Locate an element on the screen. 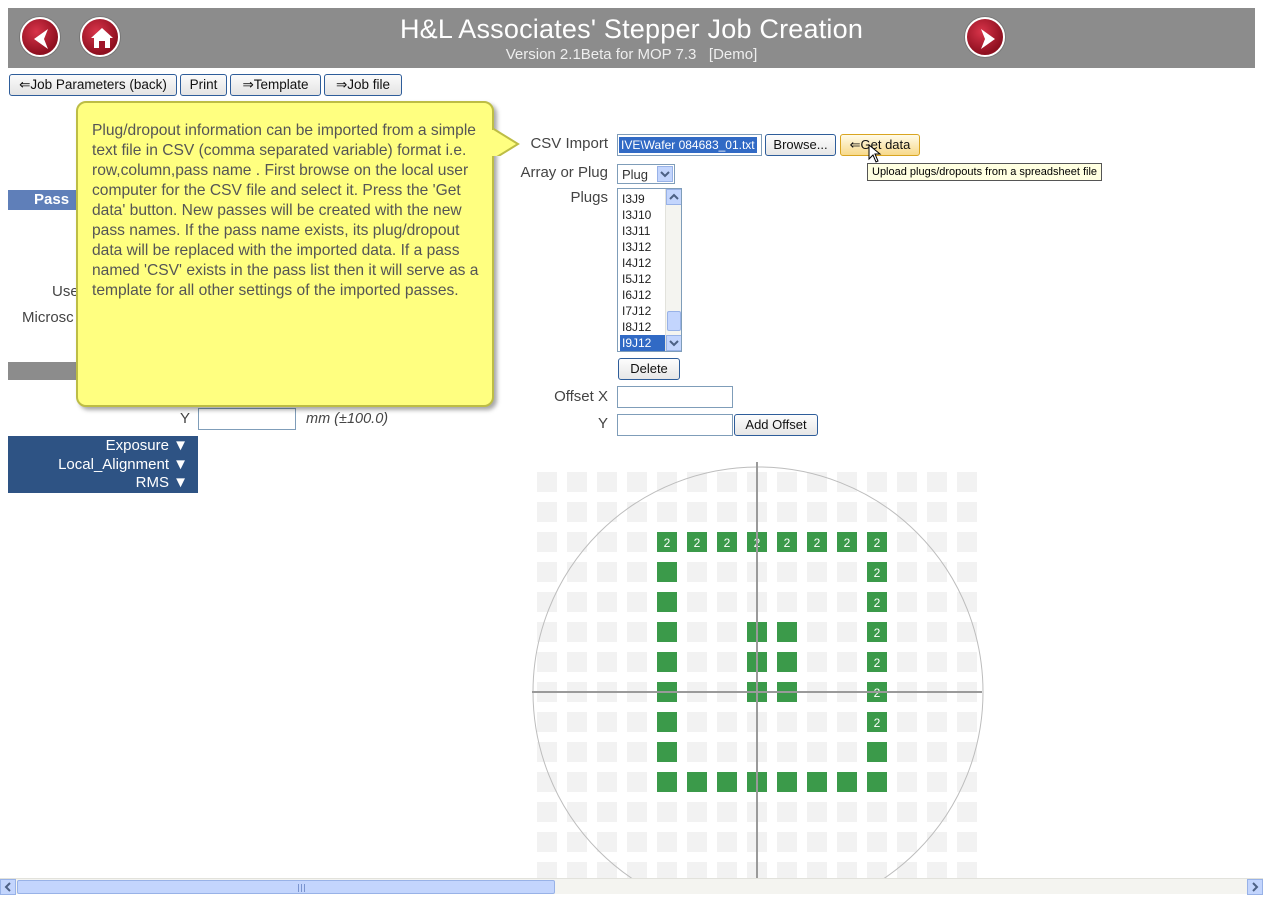 This screenshot has width=1263, height=899. job-file-button: ⇒Job file is located at coordinates (363, 85).